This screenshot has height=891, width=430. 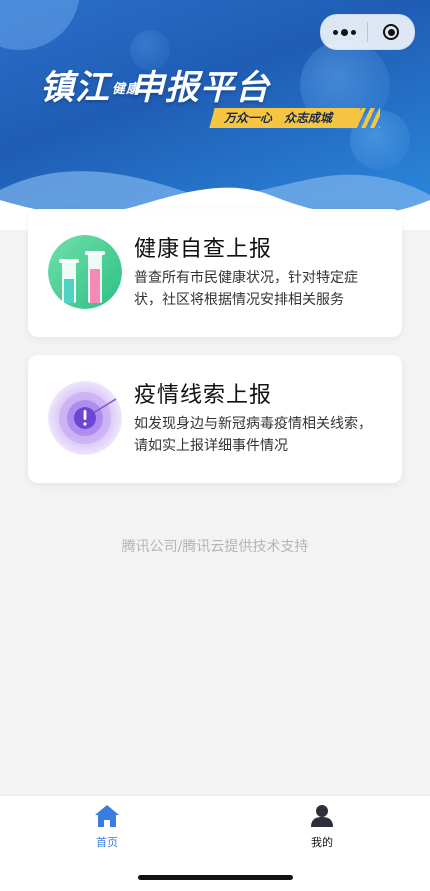 I want to click on miniprogram-capsule, so click(x=367, y=32).